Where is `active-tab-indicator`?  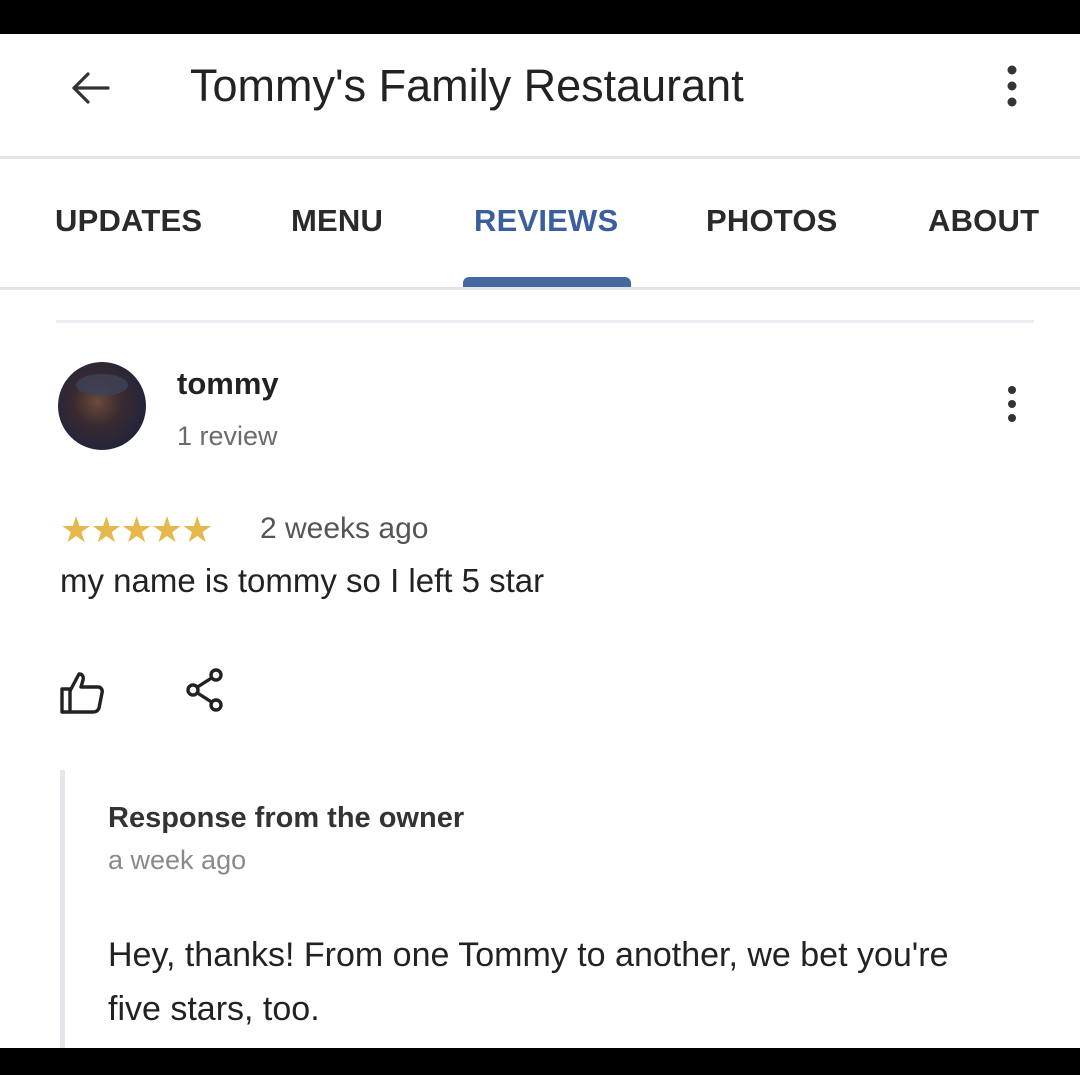 active-tab-indicator is located at coordinates (547, 282).